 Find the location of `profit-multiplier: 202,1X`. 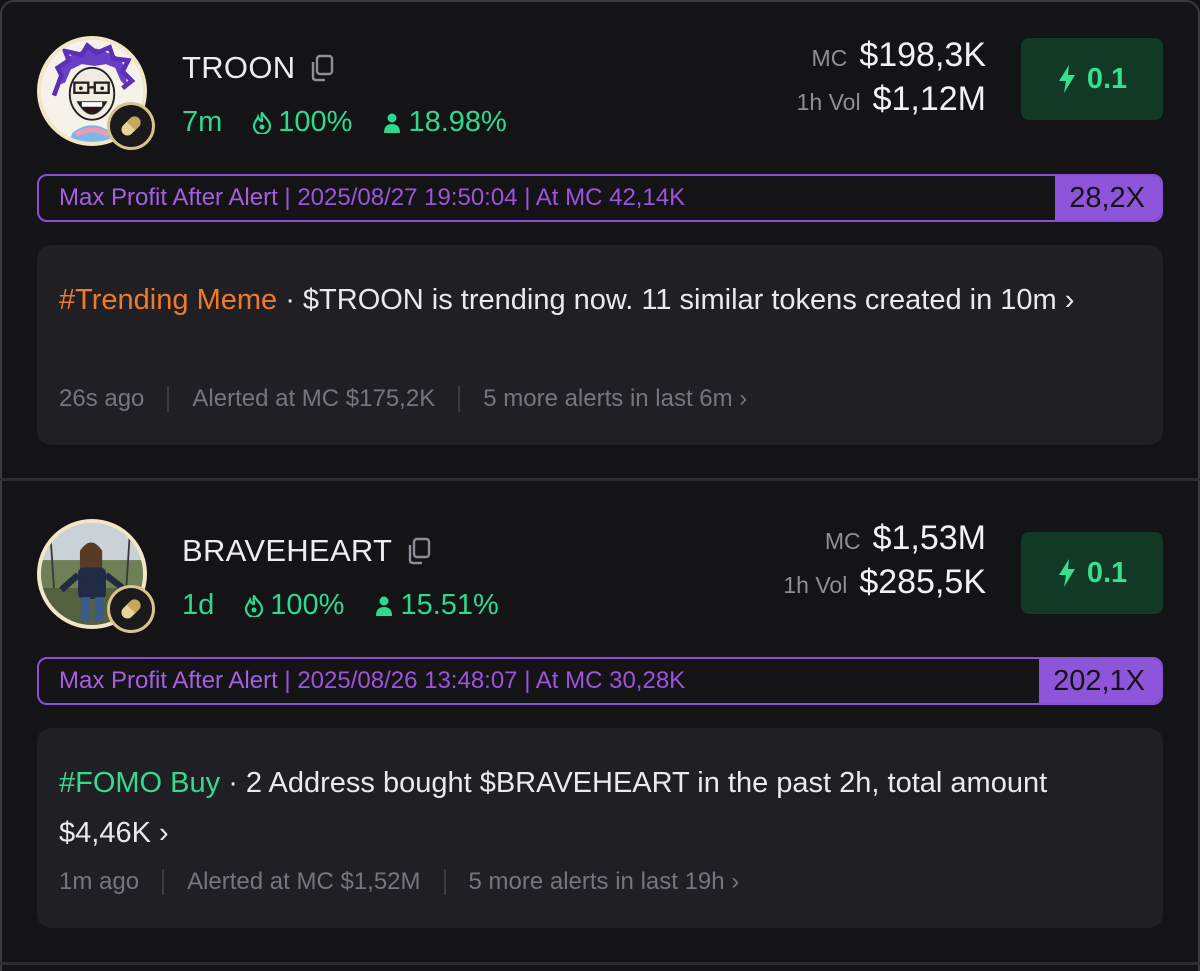

profit-multiplier: 202,1X is located at coordinates (1100, 681).